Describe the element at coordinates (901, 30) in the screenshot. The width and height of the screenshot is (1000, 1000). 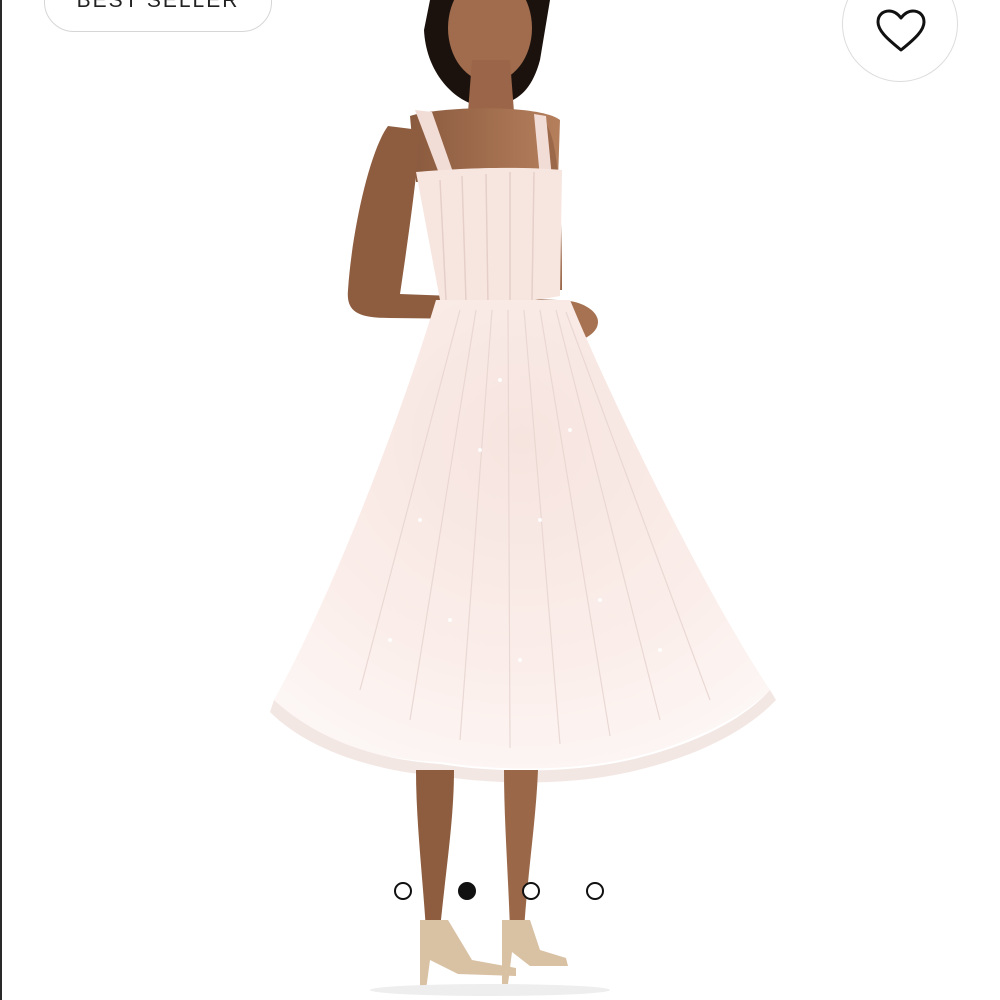
I see `heart-outline-icon` at that location.